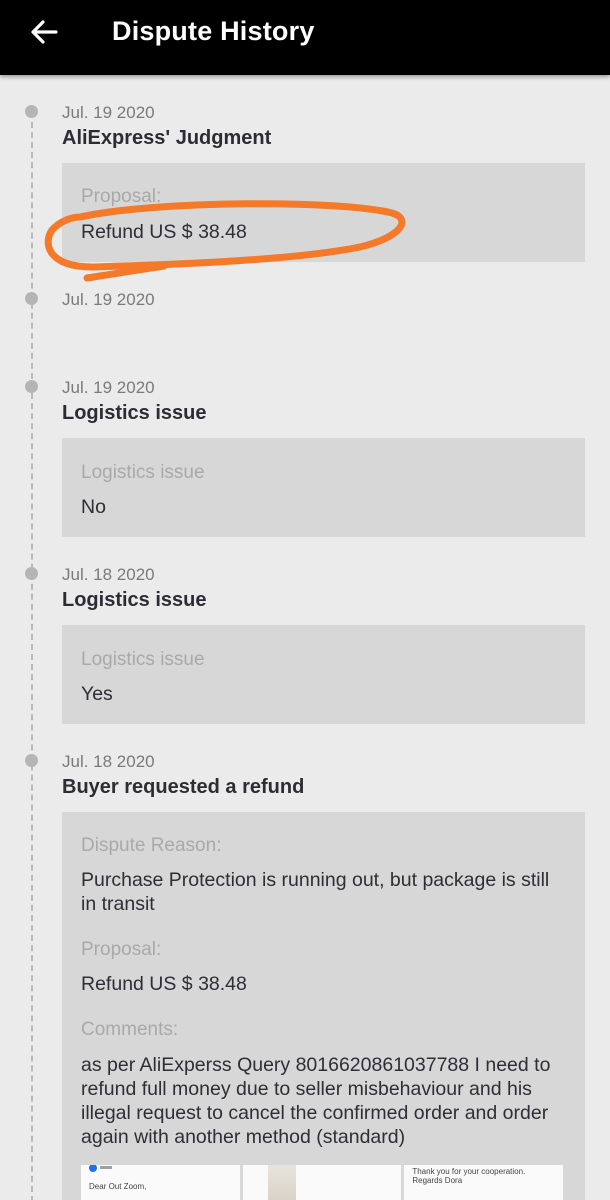 The width and height of the screenshot is (610, 1200). I want to click on top-app-bar: Dispute History, so click(305, 37).